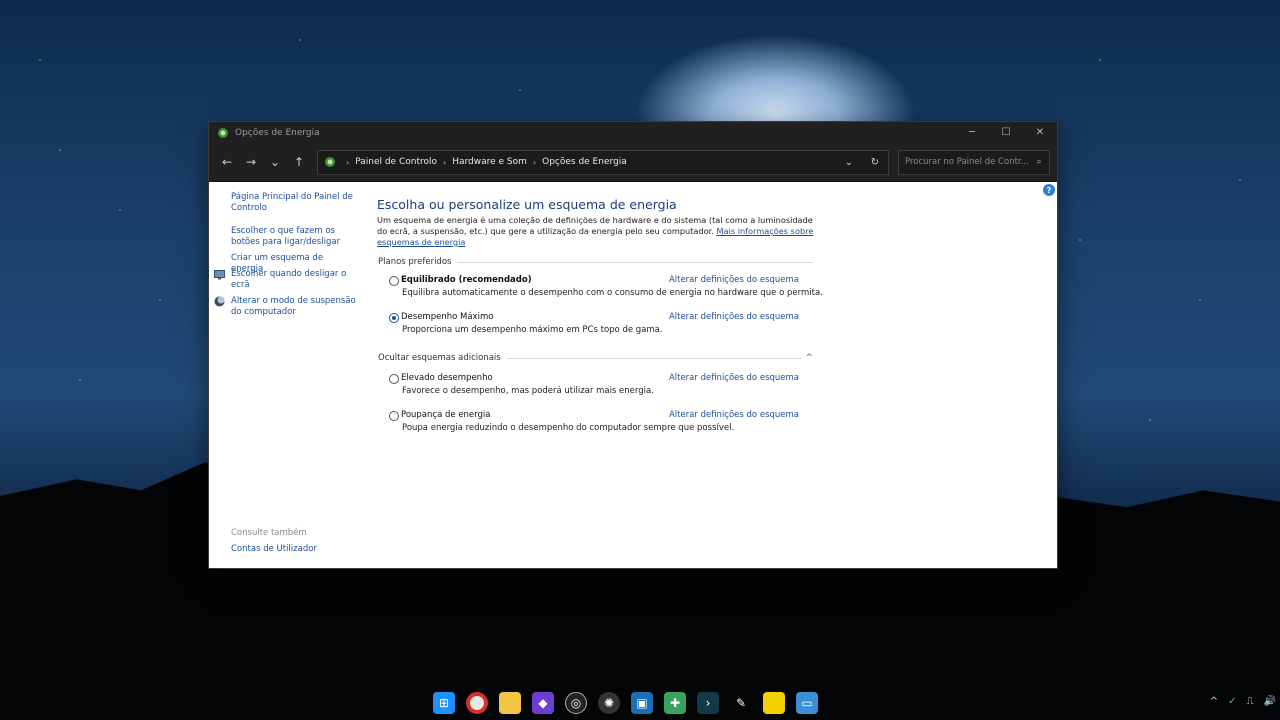 The width and height of the screenshot is (1280, 720). What do you see at coordinates (396, 162) in the screenshot?
I see `breadcrumb-control-panel: Painel de Controlo` at bounding box center [396, 162].